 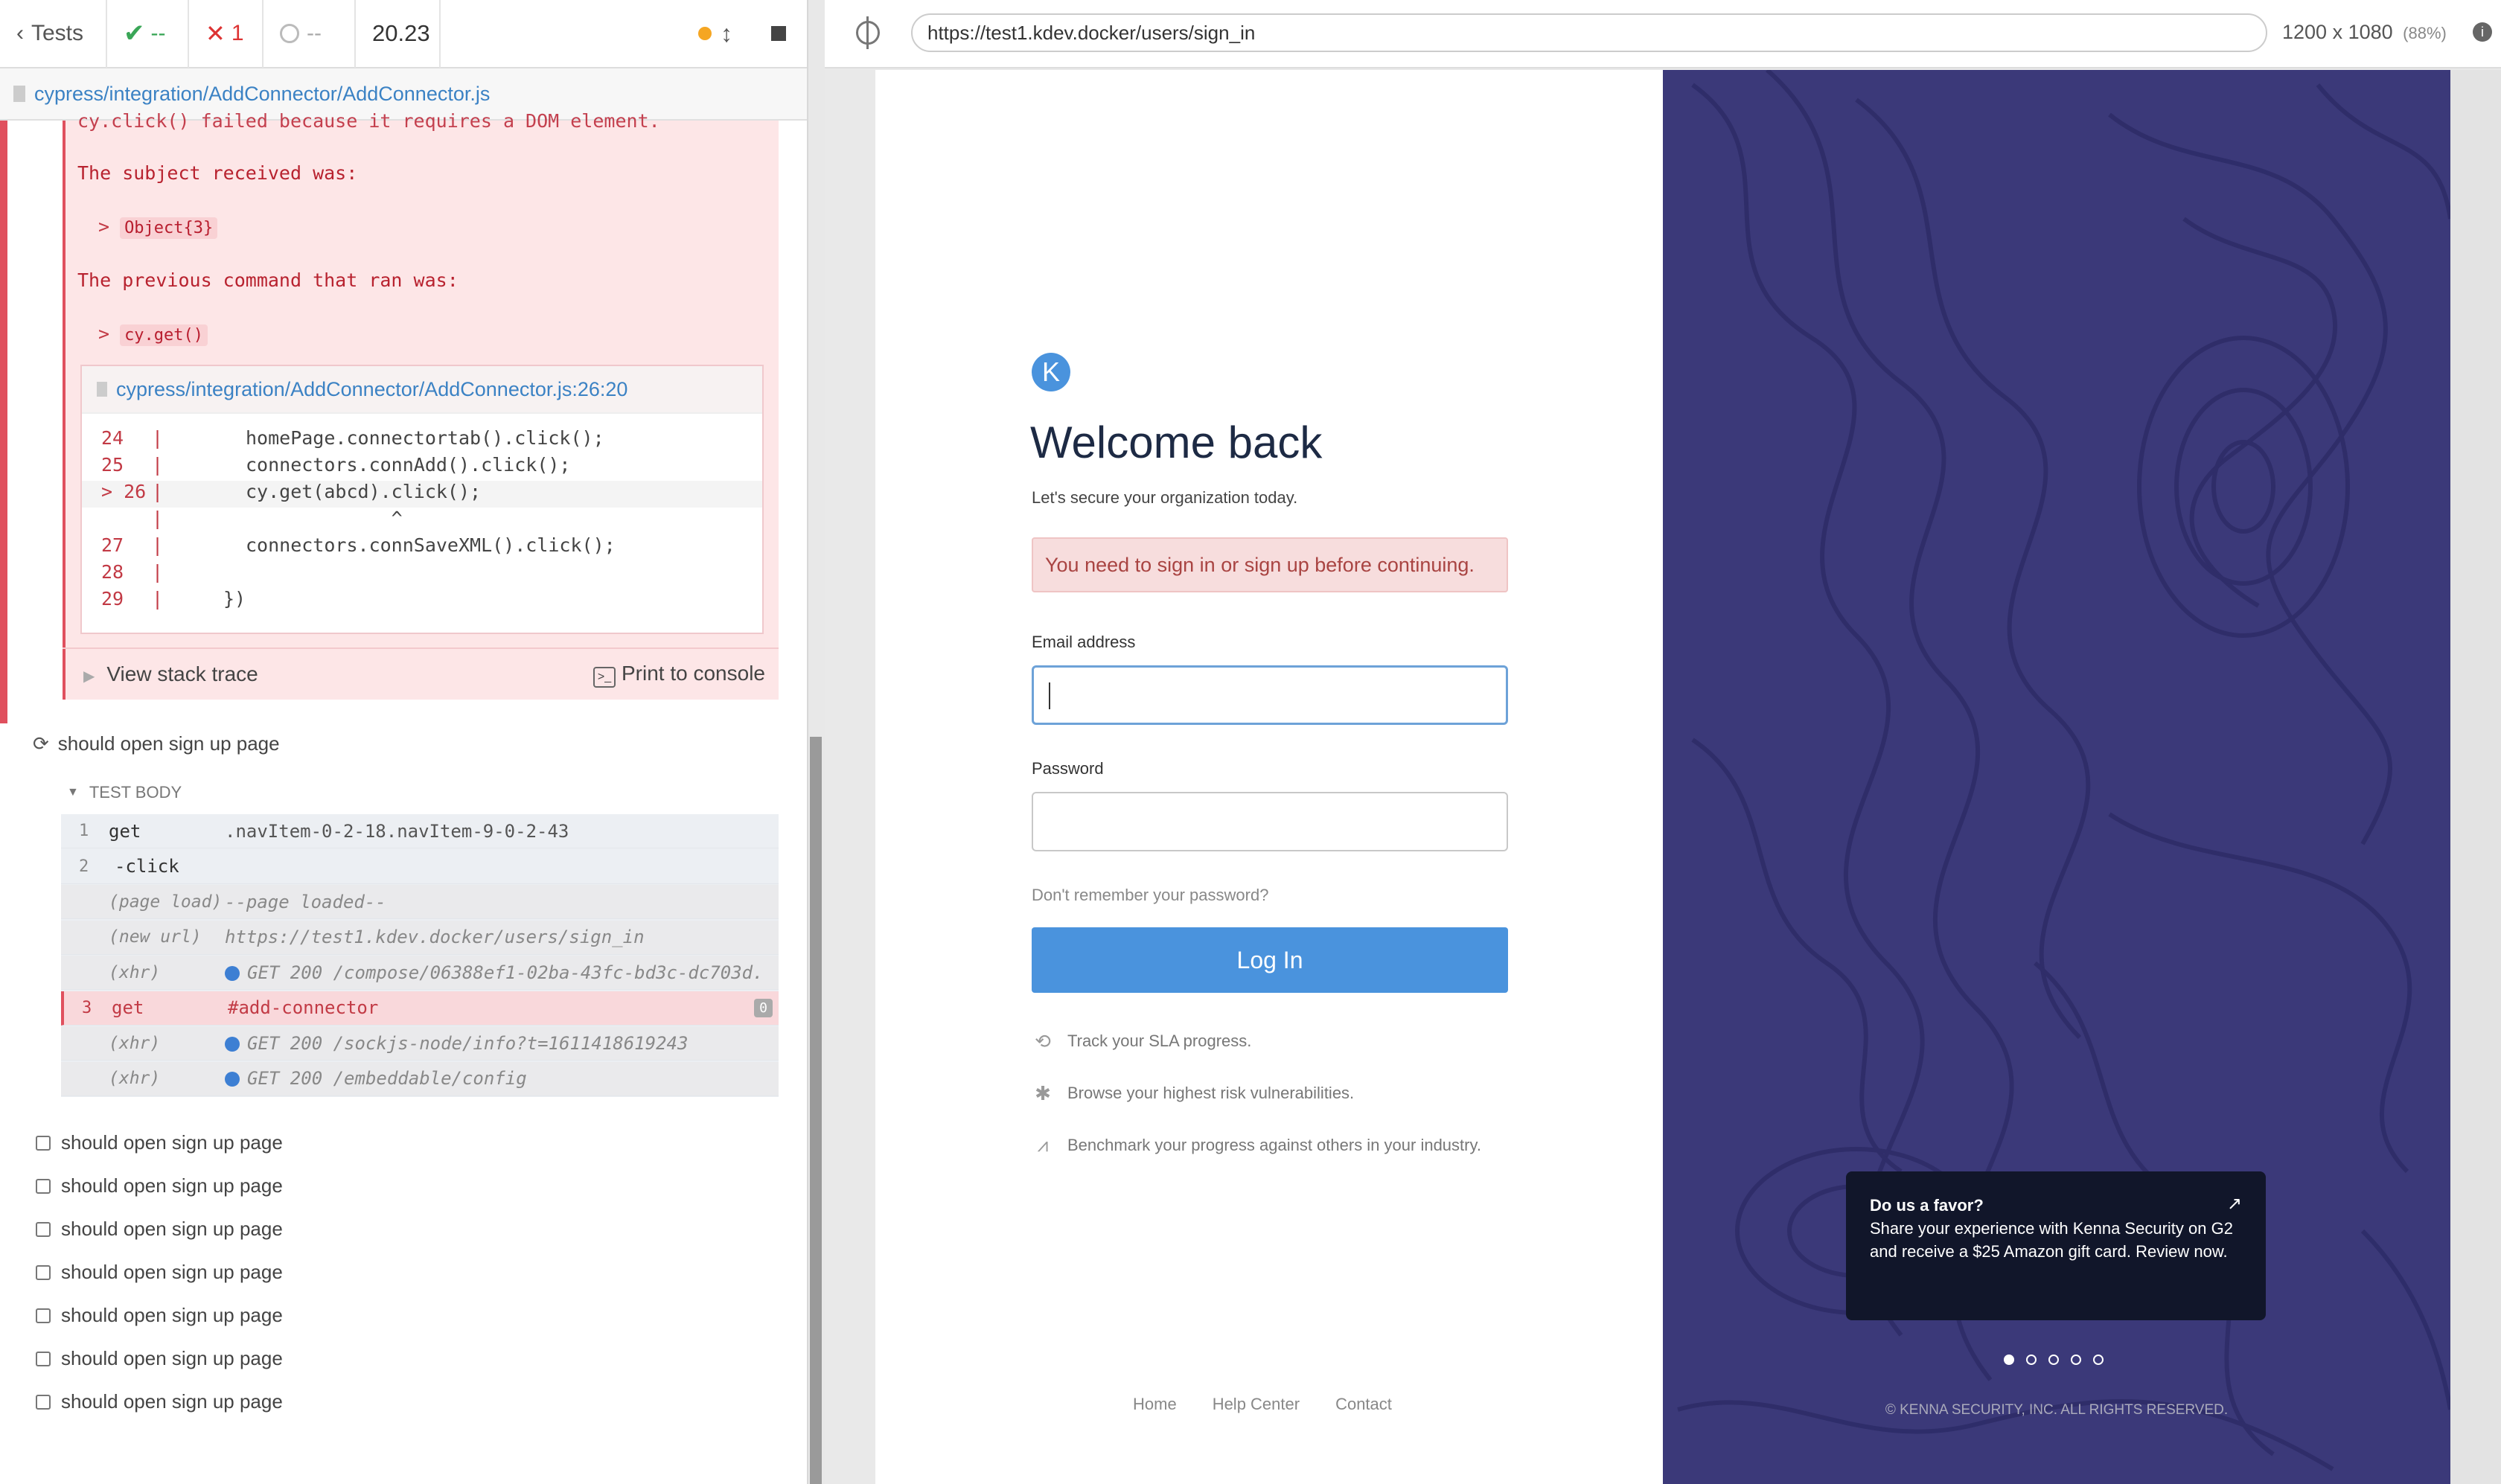 I want to click on passed-count: ✔ --, so click(x=148, y=34).